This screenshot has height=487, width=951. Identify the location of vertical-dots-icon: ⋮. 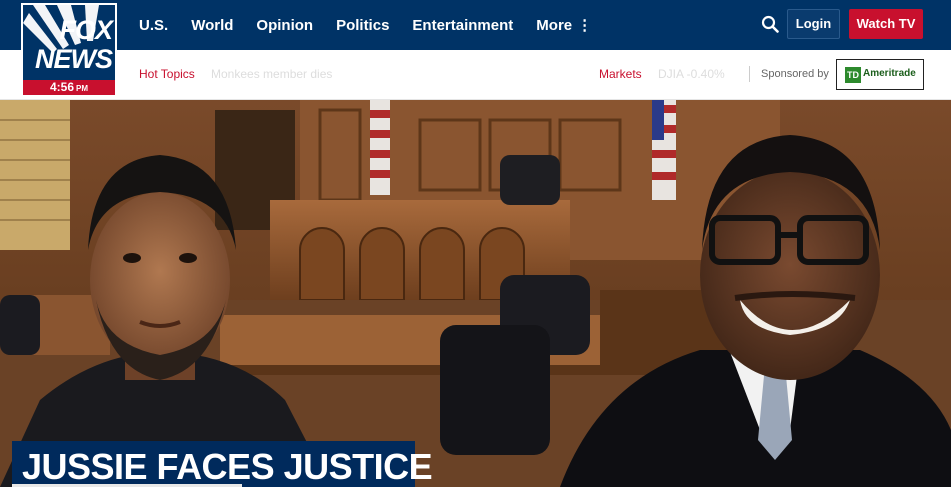
(585, 25).